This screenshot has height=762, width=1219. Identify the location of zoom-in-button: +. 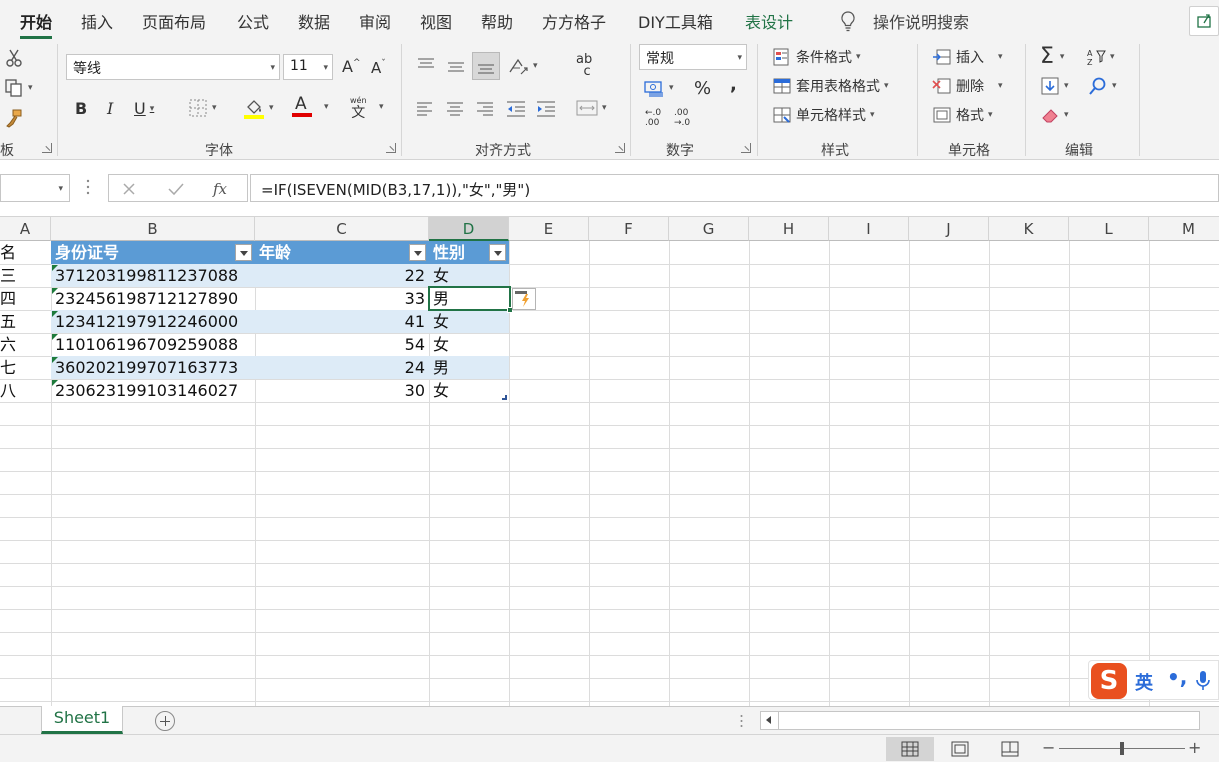
(1194, 747).